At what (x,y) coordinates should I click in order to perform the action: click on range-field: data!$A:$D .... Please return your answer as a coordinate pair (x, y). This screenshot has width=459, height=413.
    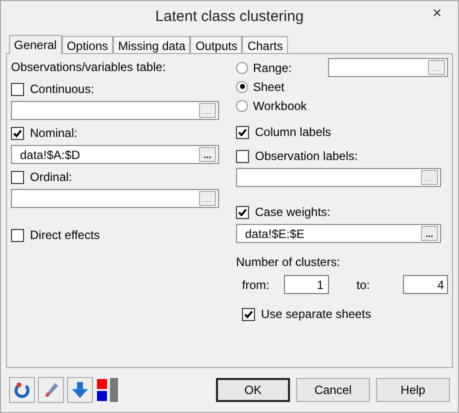
    Looking at the image, I should click on (115, 154).